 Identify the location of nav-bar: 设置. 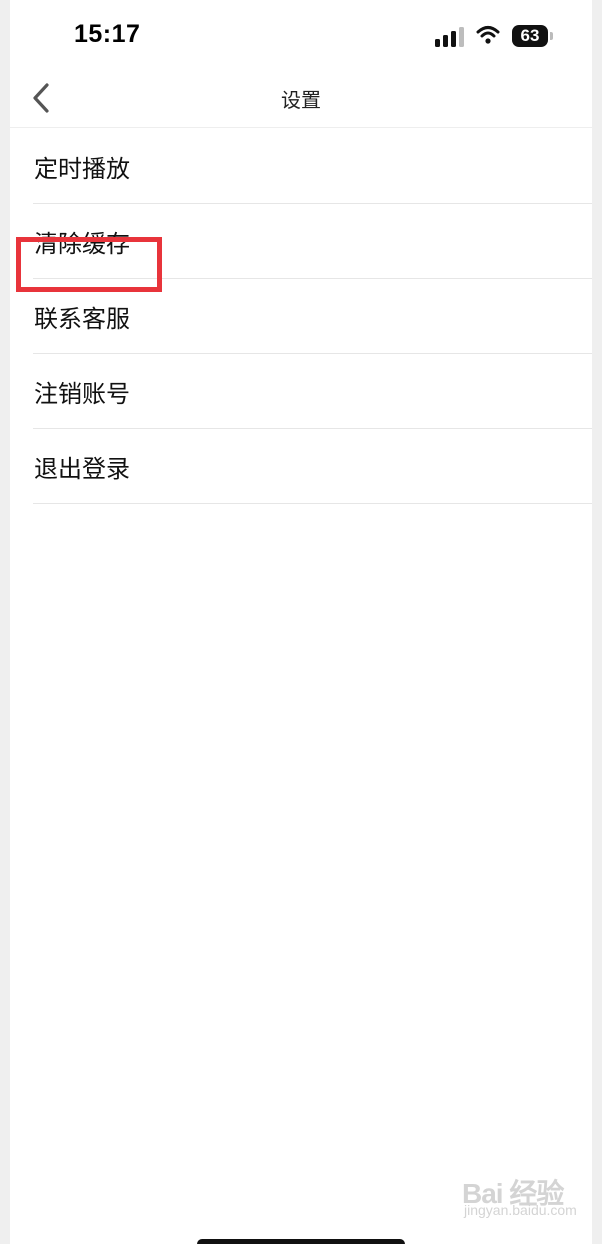
(301, 99).